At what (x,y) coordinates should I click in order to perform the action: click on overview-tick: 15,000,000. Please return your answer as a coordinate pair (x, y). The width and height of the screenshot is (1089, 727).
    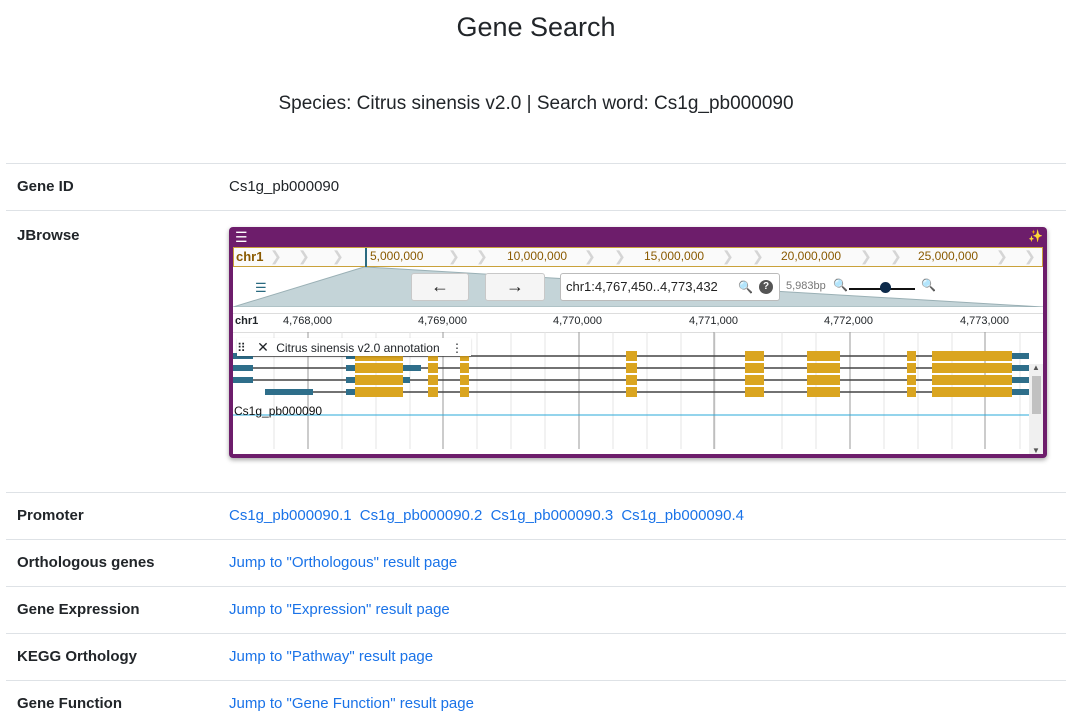
    Looking at the image, I should click on (674, 256).